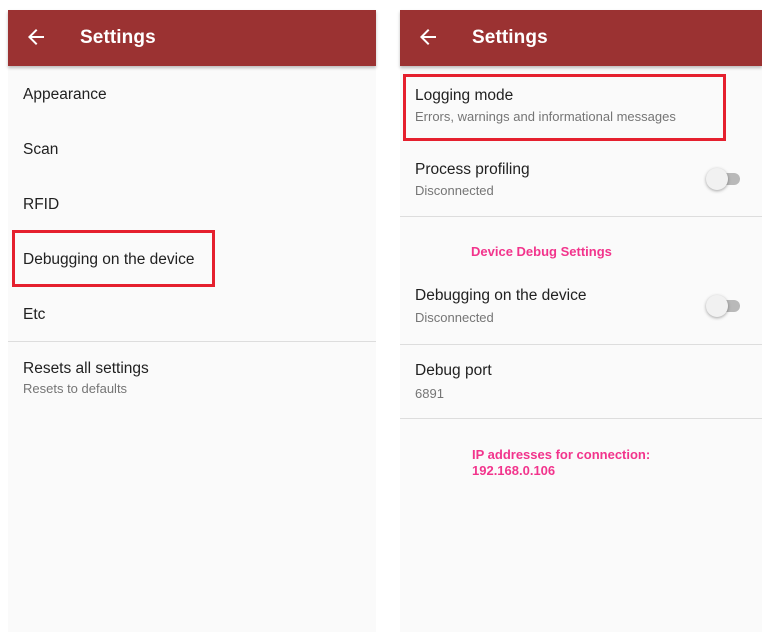  I want to click on settings-item-rfid: RFID, so click(192, 203).